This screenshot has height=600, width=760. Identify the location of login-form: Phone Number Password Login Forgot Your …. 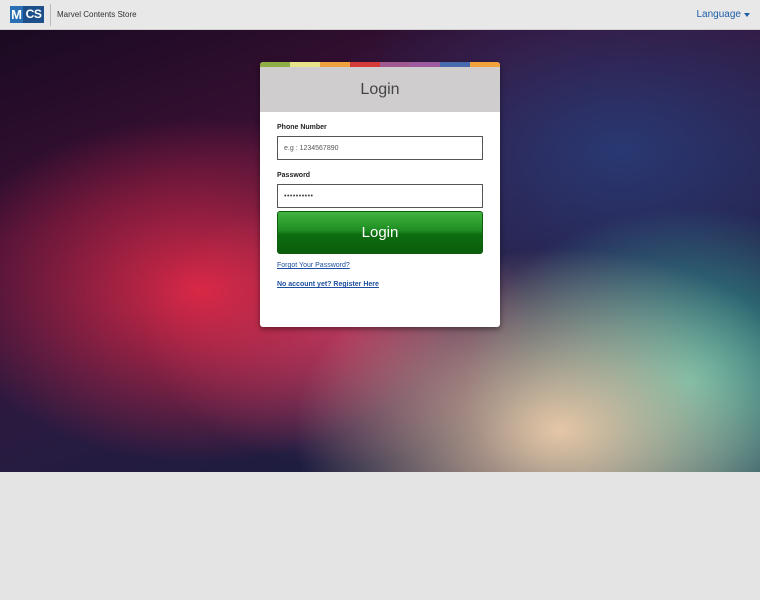
(380, 206).